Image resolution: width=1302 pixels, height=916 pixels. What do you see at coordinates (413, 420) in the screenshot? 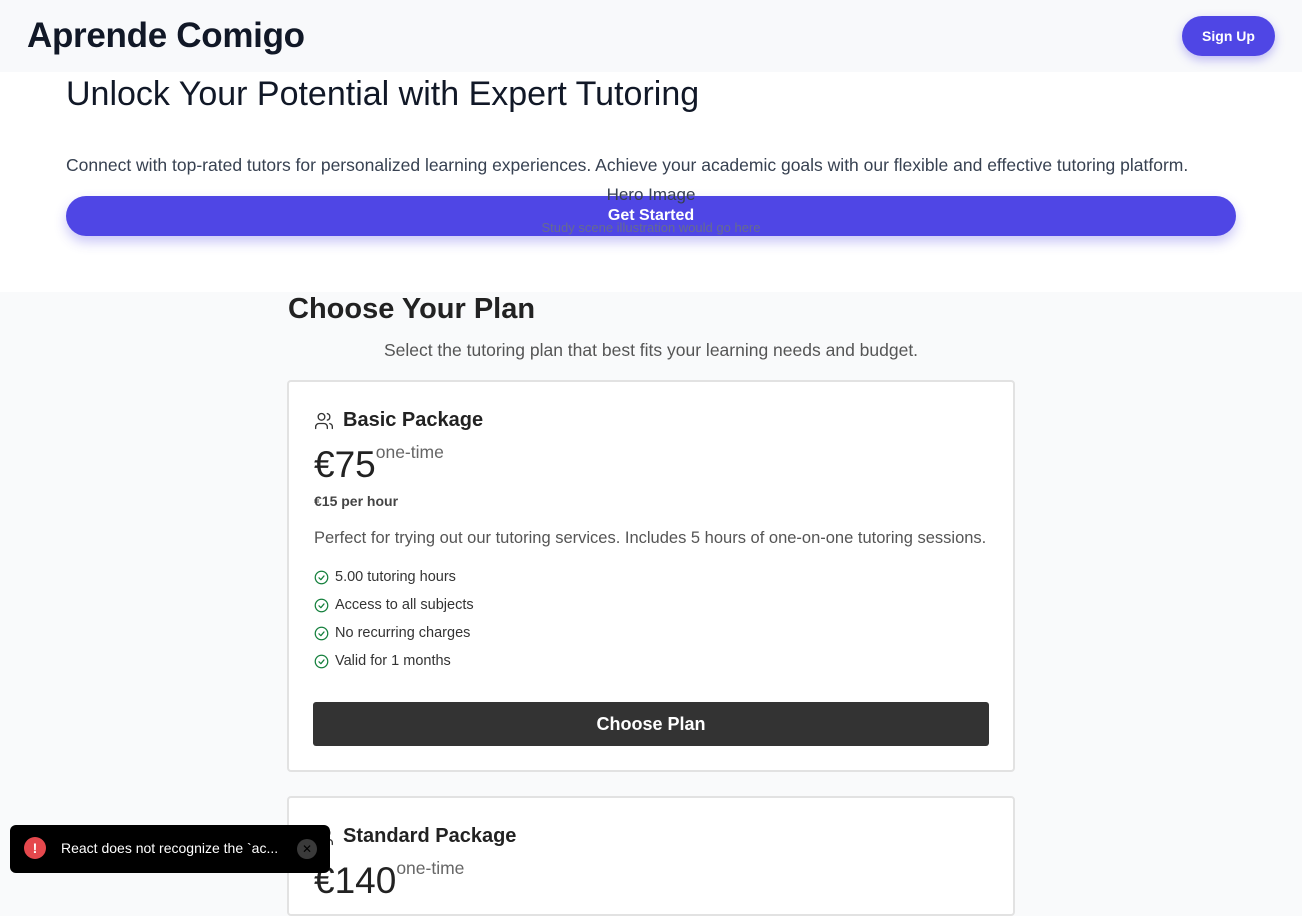
I see `plan-name: Basic Package` at bounding box center [413, 420].